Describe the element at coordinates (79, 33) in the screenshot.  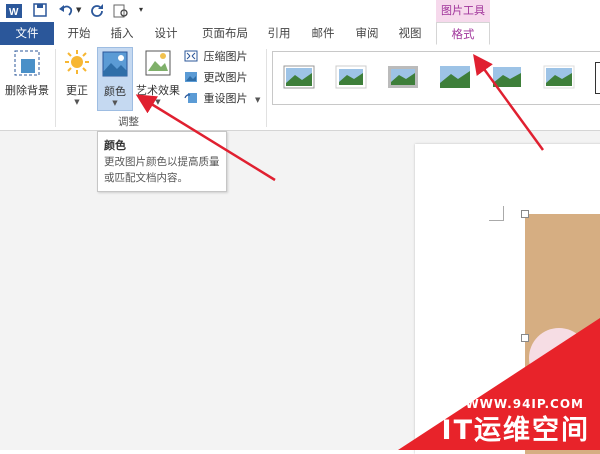
I see `tab-home: 开始` at that location.